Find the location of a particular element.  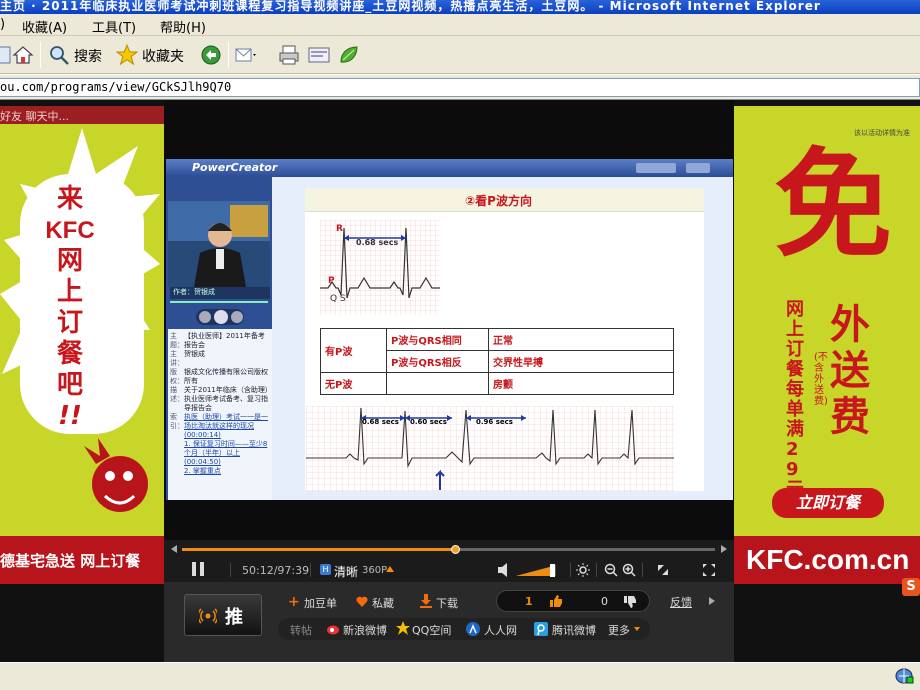

table-cell is located at coordinates (437, 383).